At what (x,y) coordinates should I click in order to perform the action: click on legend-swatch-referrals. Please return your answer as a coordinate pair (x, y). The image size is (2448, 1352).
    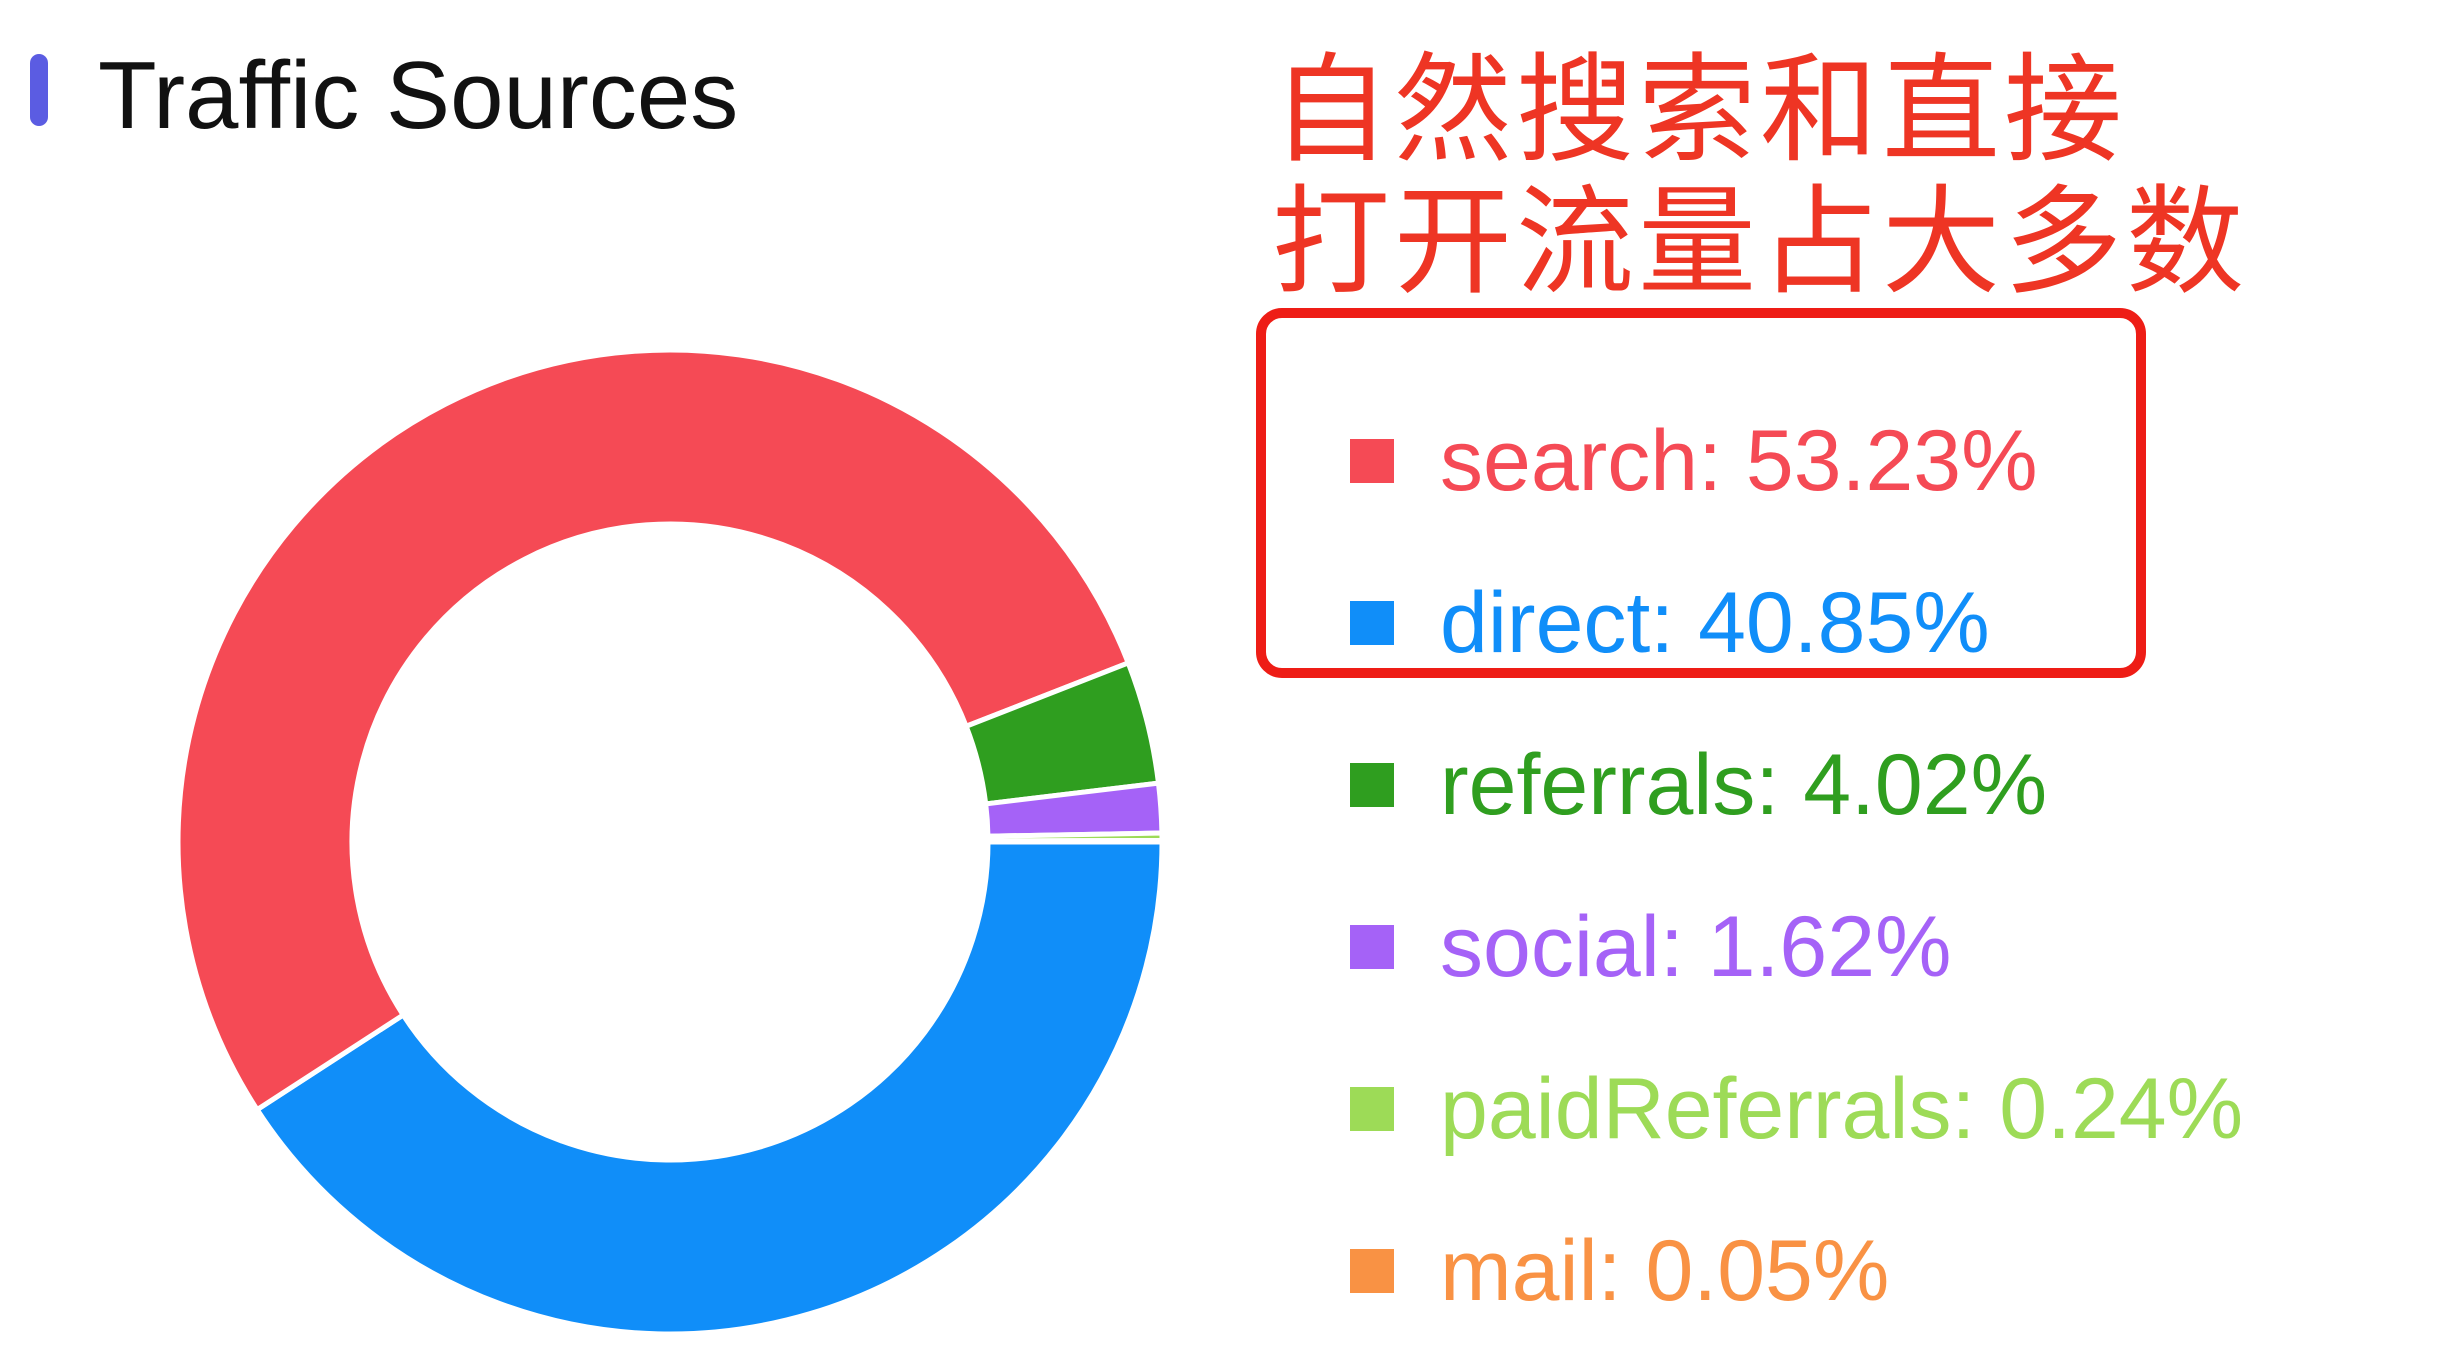
    Looking at the image, I should click on (1372, 785).